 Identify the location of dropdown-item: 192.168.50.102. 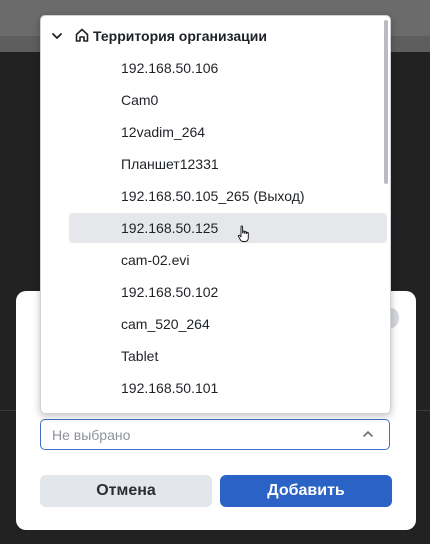
(228, 292).